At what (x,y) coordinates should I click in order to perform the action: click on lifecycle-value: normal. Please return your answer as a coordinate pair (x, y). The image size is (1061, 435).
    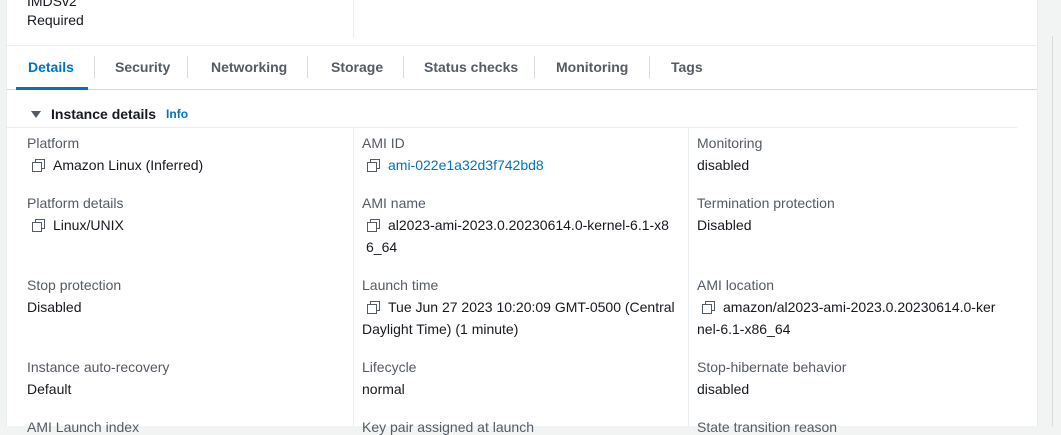
    Looking at the image, I should click on (383, 389).